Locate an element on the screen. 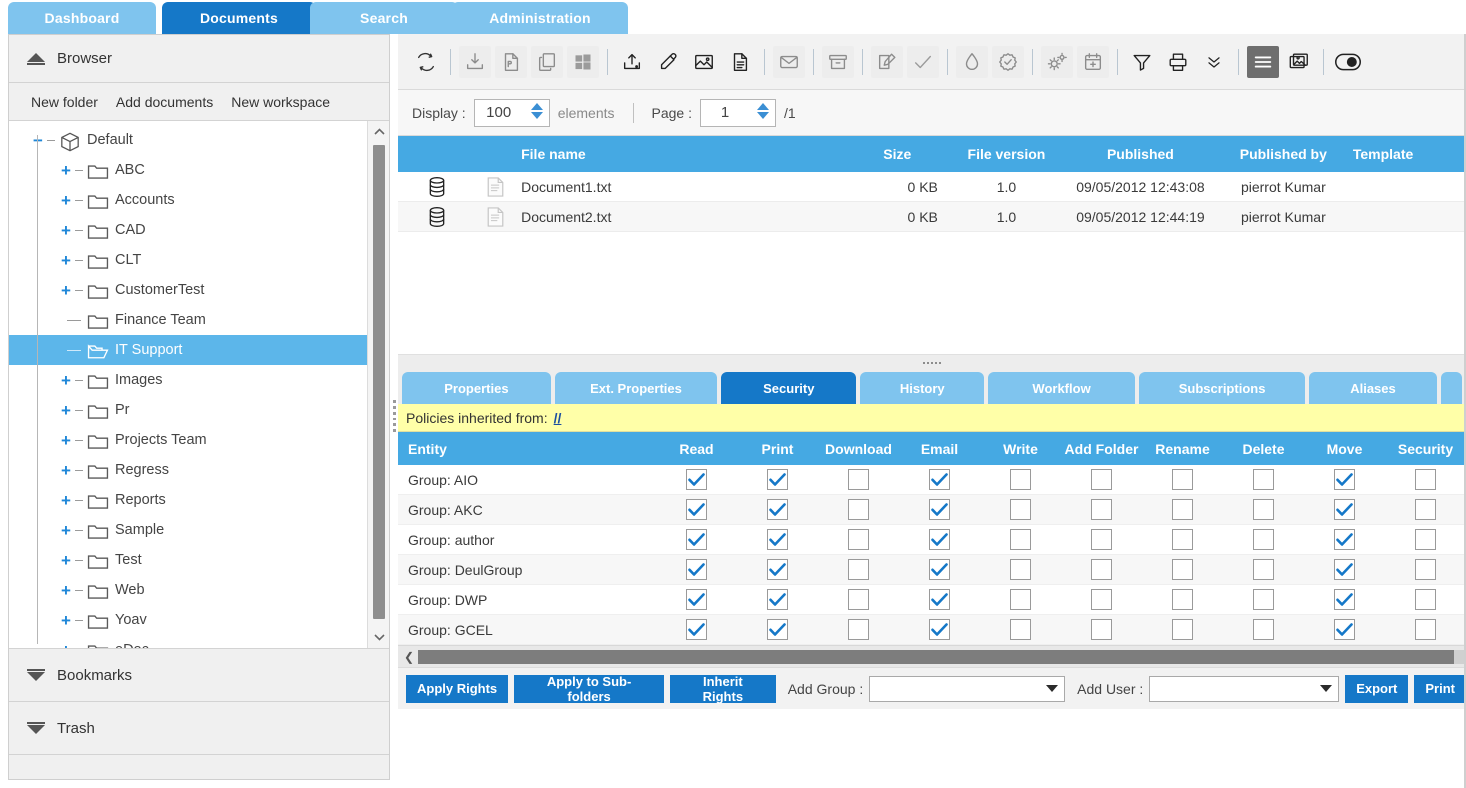 This screenshot has width=1466, height=788. toolbar-toggle-icon is located at coordinates (1348, 62).